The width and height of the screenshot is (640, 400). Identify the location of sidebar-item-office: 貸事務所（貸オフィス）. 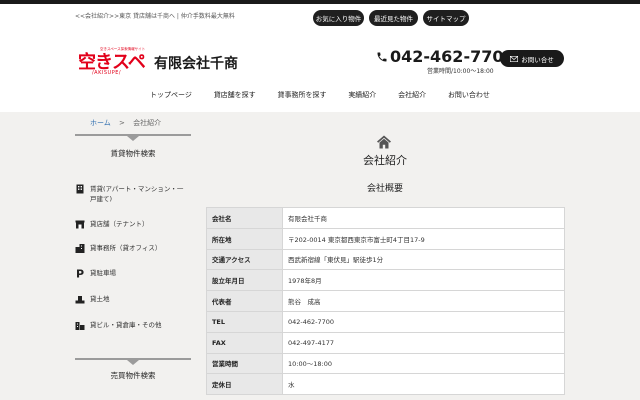
(130, 248).